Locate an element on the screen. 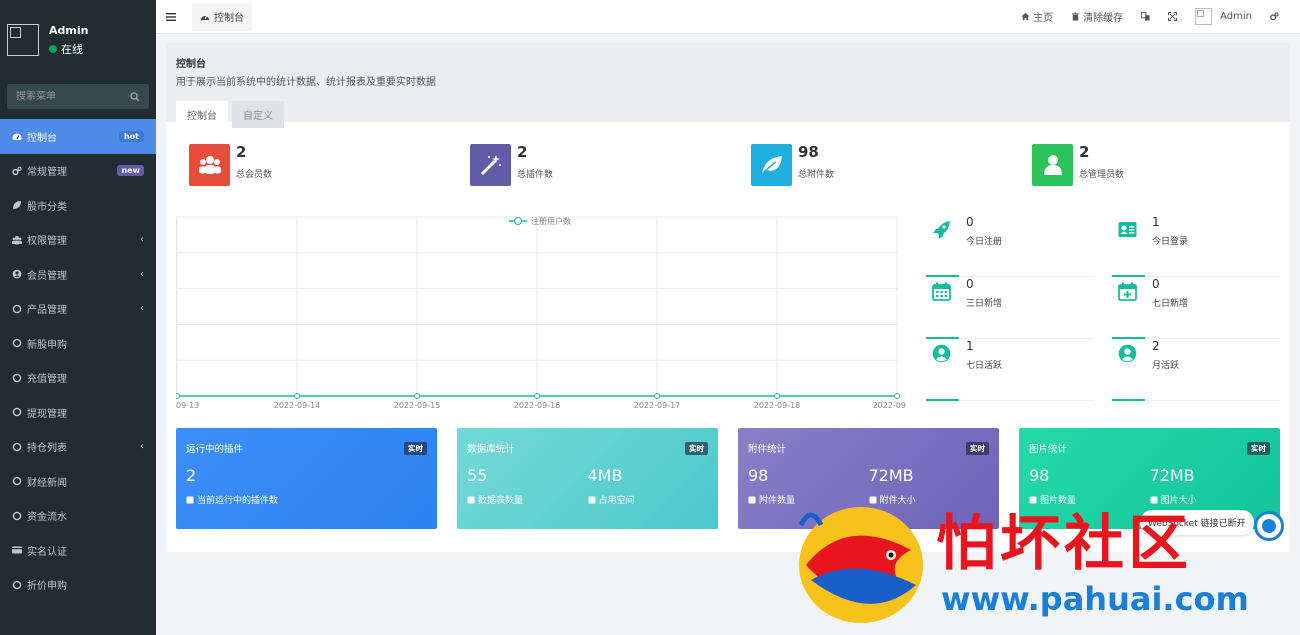  watermark-text: 怕坏社区 is located at coordinates (1064, 544).